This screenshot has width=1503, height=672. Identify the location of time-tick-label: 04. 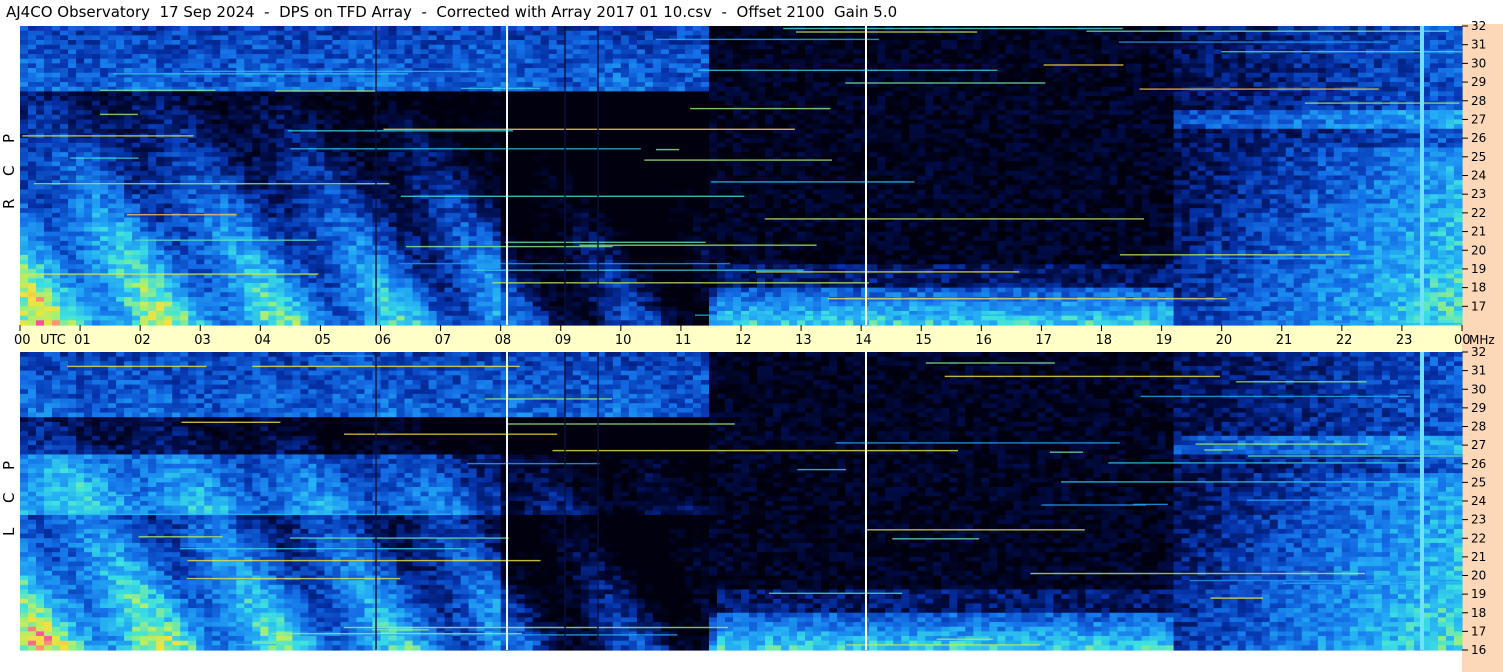
(262, 340).